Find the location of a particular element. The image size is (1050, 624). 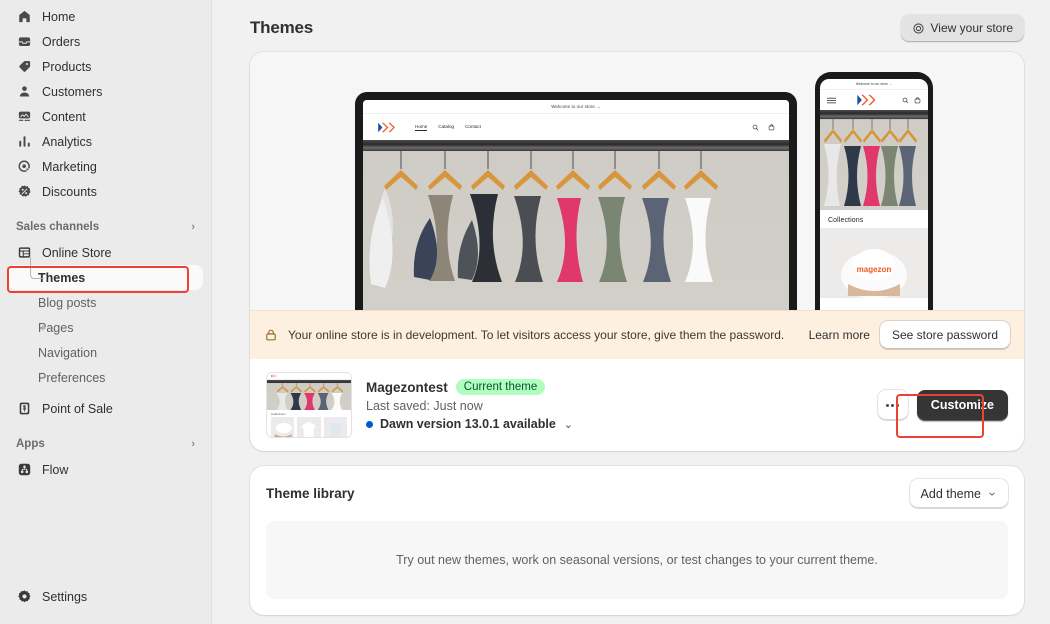

sidebar-item-content: Content is located at coordinates (105, 116).